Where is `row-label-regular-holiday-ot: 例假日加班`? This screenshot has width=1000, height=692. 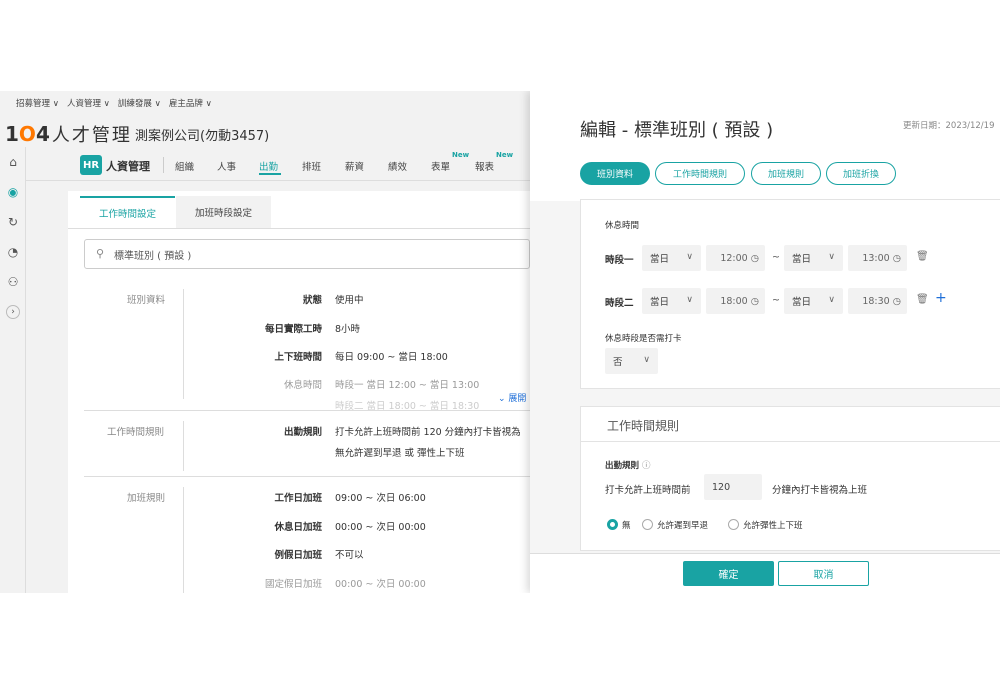
row-label-regular-holiday-ot: 例假日加班 is located at coordinates (298, 555).